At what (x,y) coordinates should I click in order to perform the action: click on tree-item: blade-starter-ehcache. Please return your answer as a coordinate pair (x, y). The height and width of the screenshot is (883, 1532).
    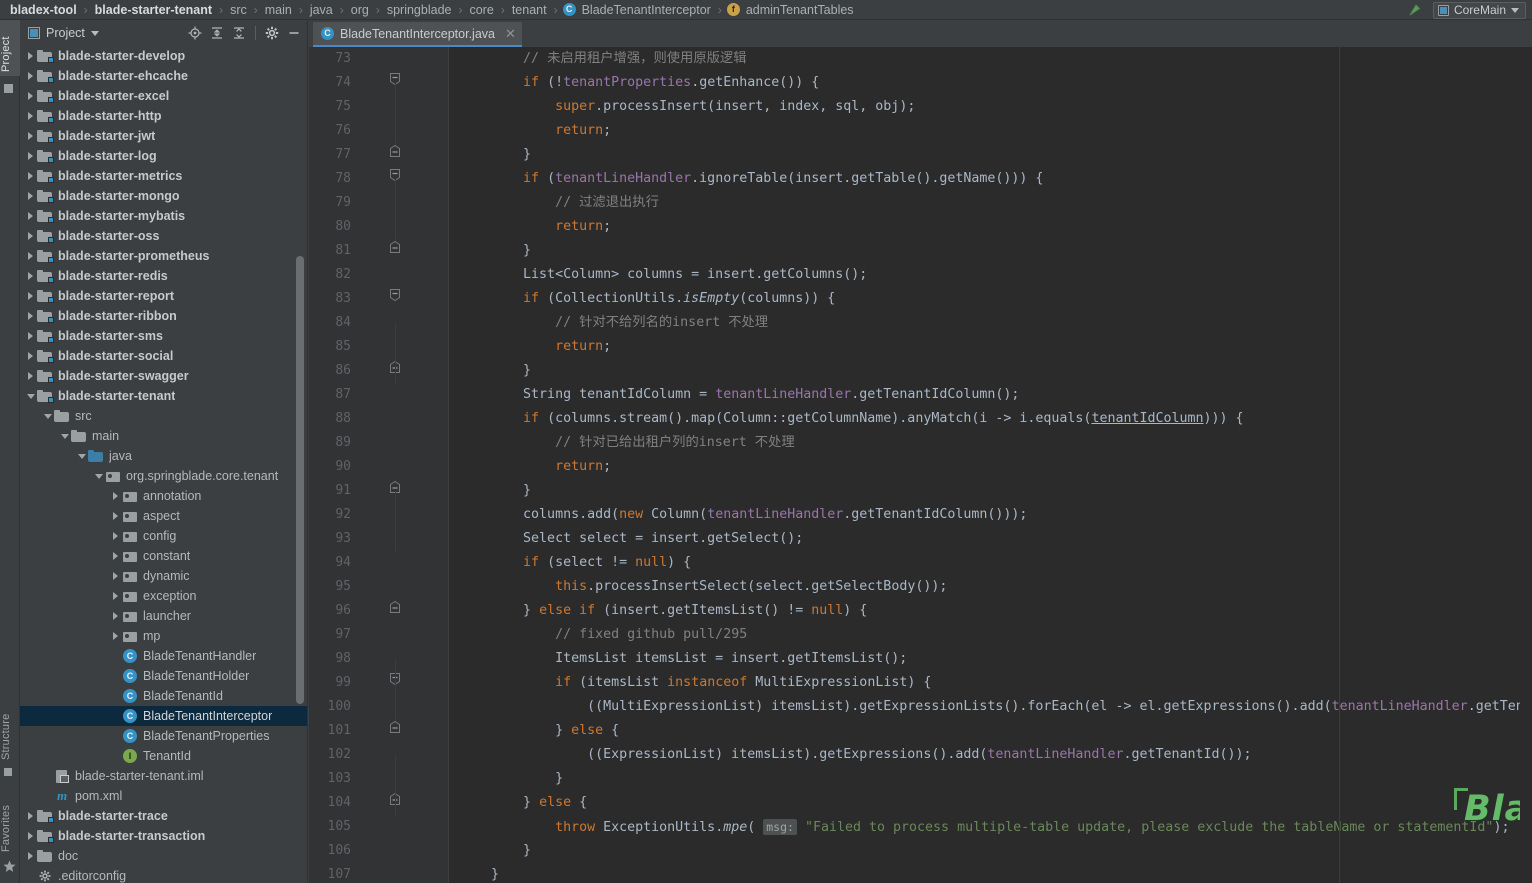
    Looking at the image, I should click on (163, 76).